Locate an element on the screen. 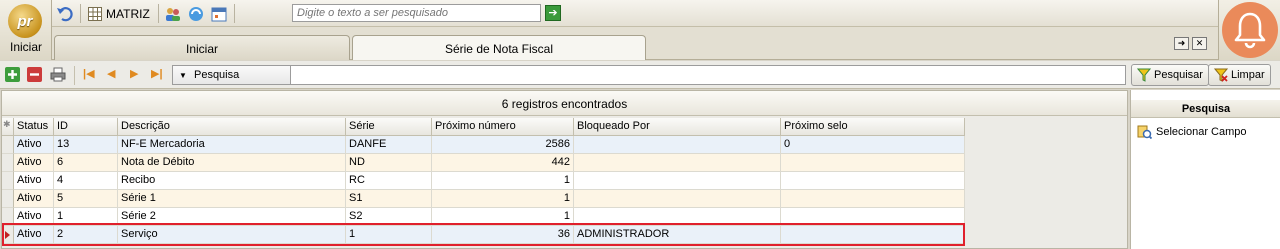 The image size is (1280, 249). company-label: MATRIZ is located at coordinates (128, 13).